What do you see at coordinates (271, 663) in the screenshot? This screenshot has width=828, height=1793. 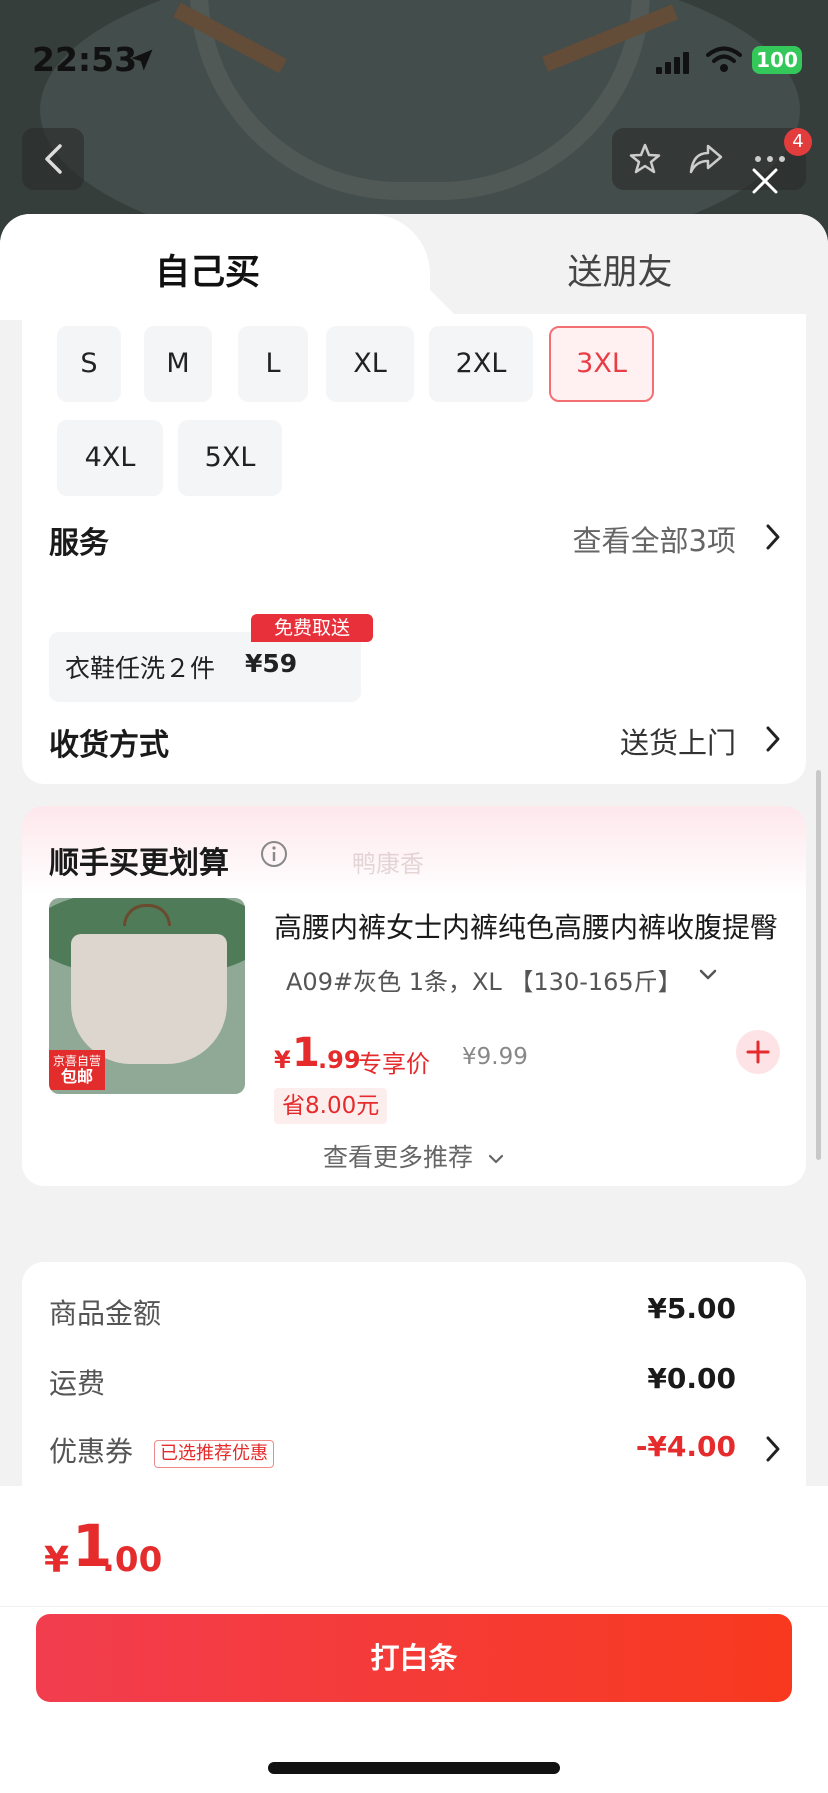 I see `service-item-price: ¥59` at bounding box center [271, 663].